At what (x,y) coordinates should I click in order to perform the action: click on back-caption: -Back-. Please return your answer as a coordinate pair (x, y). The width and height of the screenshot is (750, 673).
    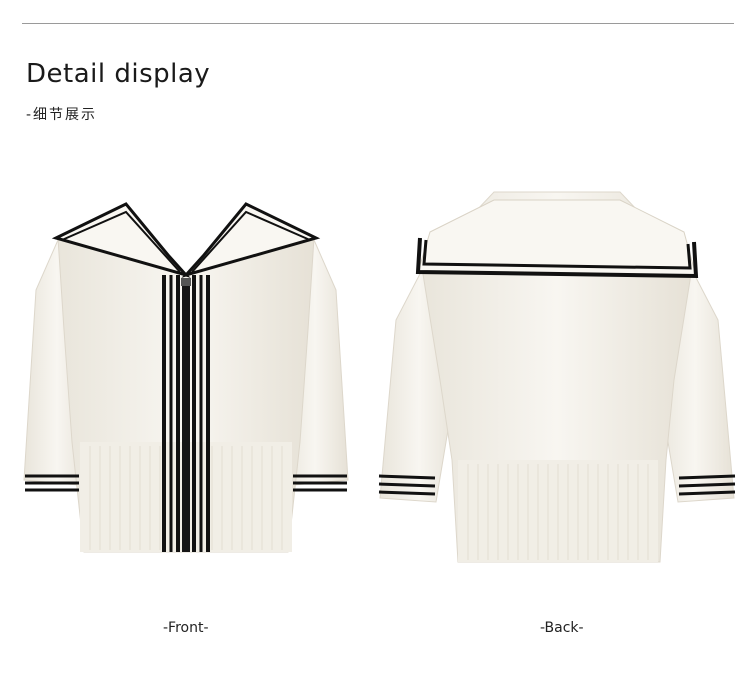
    Looking at the image, I should click on (562, 628).